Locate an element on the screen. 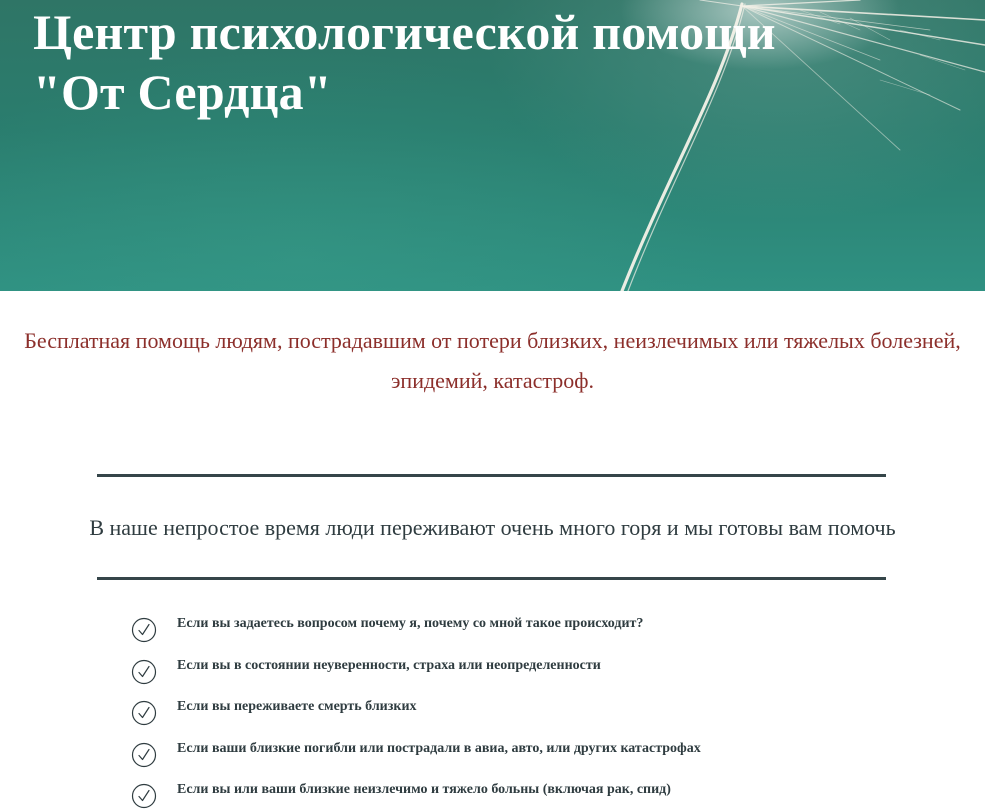 Image resolution: width=985 pixels, height=810 pixels. page-title-line-2: "От Сердца" is located at coordinates (182, 92).